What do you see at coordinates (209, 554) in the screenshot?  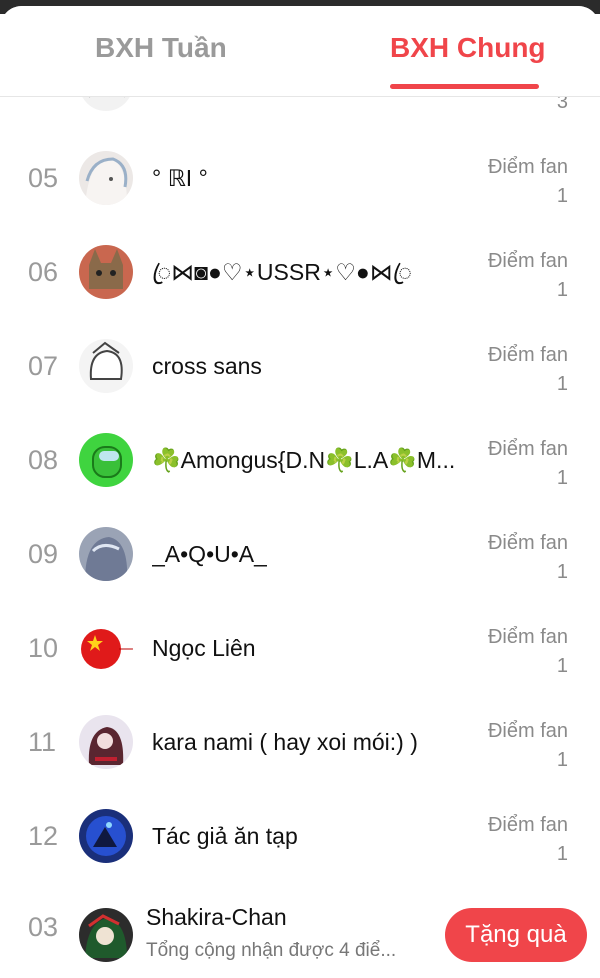 I see `member-name: _A•Q•U•A_` at bounding box center [209, 554].